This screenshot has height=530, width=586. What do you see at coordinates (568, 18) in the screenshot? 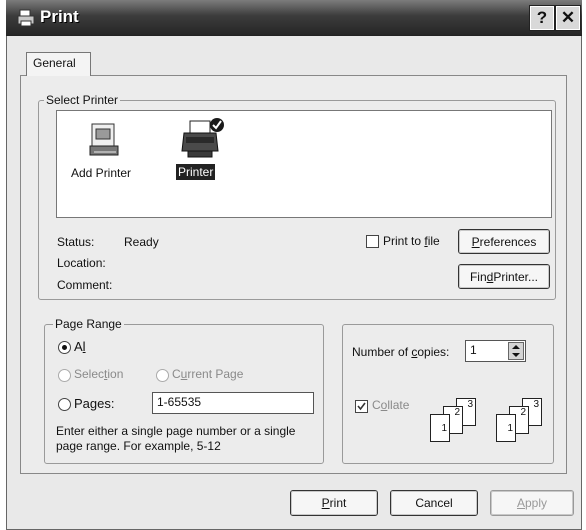
I see `close-button: ✕` at bounding box center [568, 18].